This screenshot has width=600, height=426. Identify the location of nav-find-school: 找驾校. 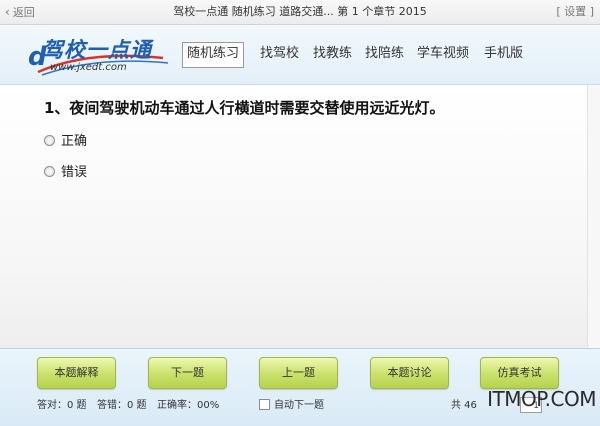
(279, 54).